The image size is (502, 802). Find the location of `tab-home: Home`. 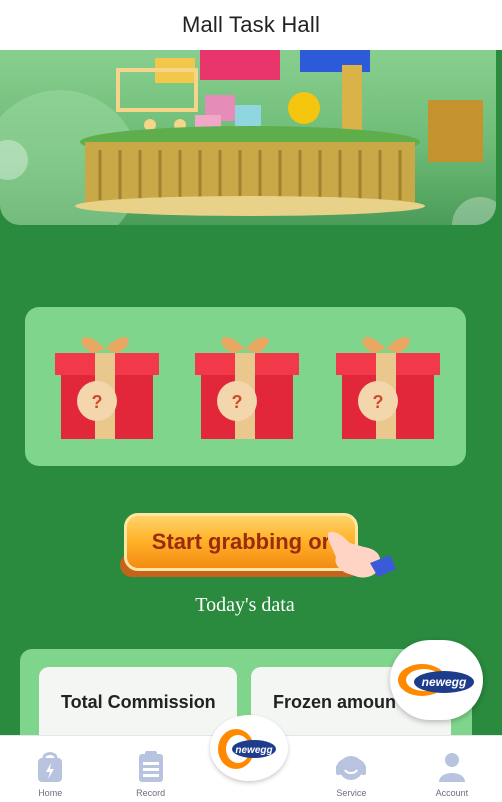

tab-home: Home is located at coordinates (50, 769).